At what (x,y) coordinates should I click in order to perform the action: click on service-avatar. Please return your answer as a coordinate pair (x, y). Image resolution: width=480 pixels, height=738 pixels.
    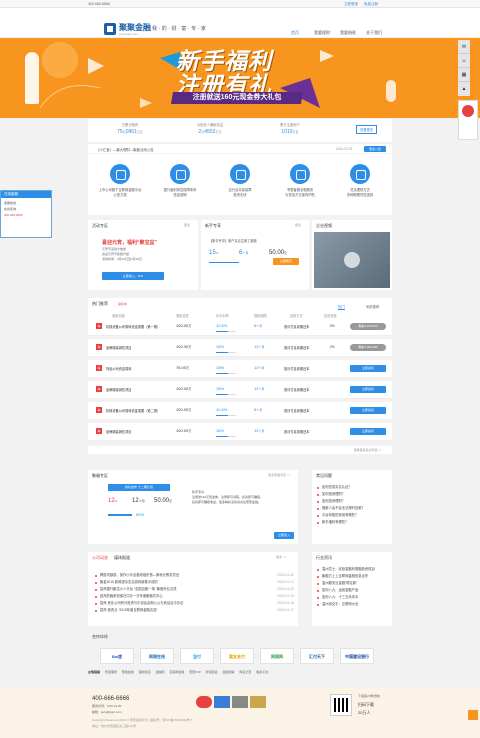
    Looking at the image, I should click on (468, 120).